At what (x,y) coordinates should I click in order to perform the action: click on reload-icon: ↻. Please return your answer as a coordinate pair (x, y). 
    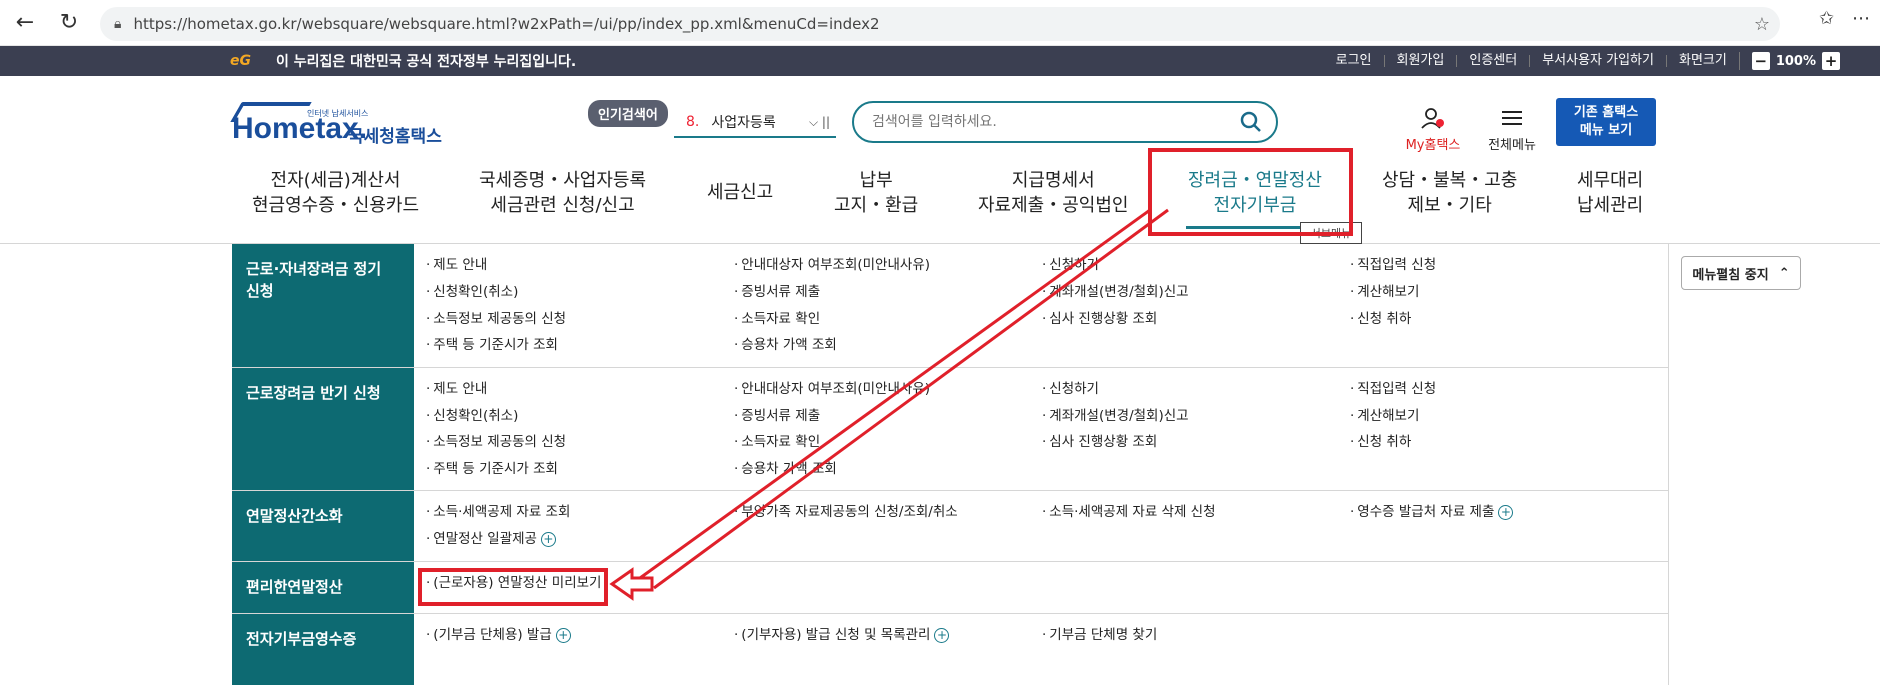
    Looking at the image, I should click on (69, 23).